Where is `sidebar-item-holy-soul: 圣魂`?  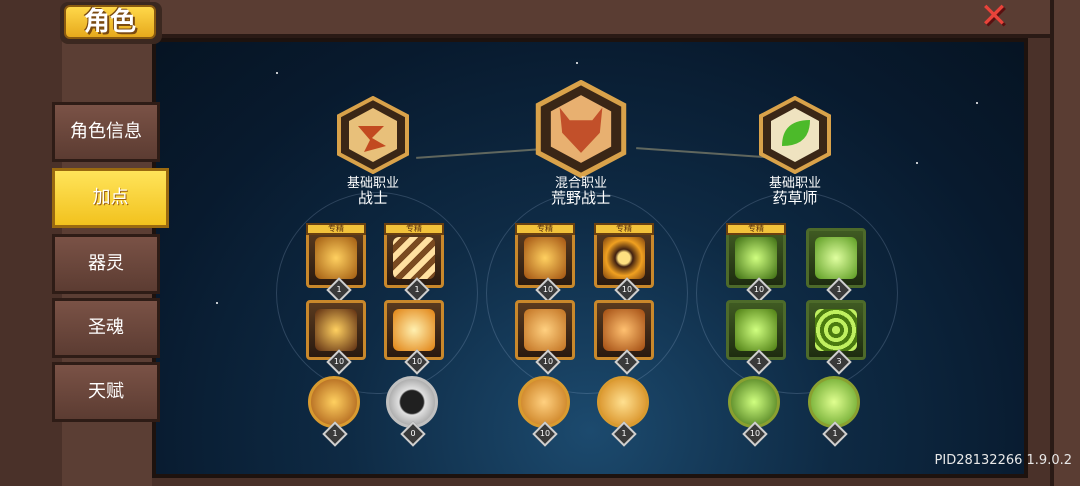 sidebar-item-holy-soul: 圣魂 is located at coordinates (106, 328).